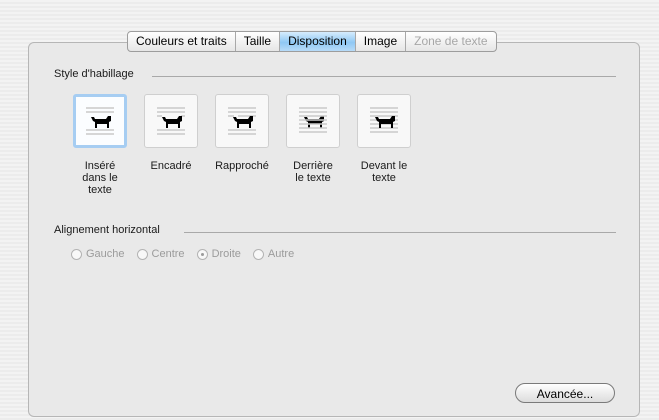 The image size is (659, 420). Describe the element at coordinates (100, 178) in the screenshot. I see `wrap-option-inline-label: Inséré dans le texte` at that location.